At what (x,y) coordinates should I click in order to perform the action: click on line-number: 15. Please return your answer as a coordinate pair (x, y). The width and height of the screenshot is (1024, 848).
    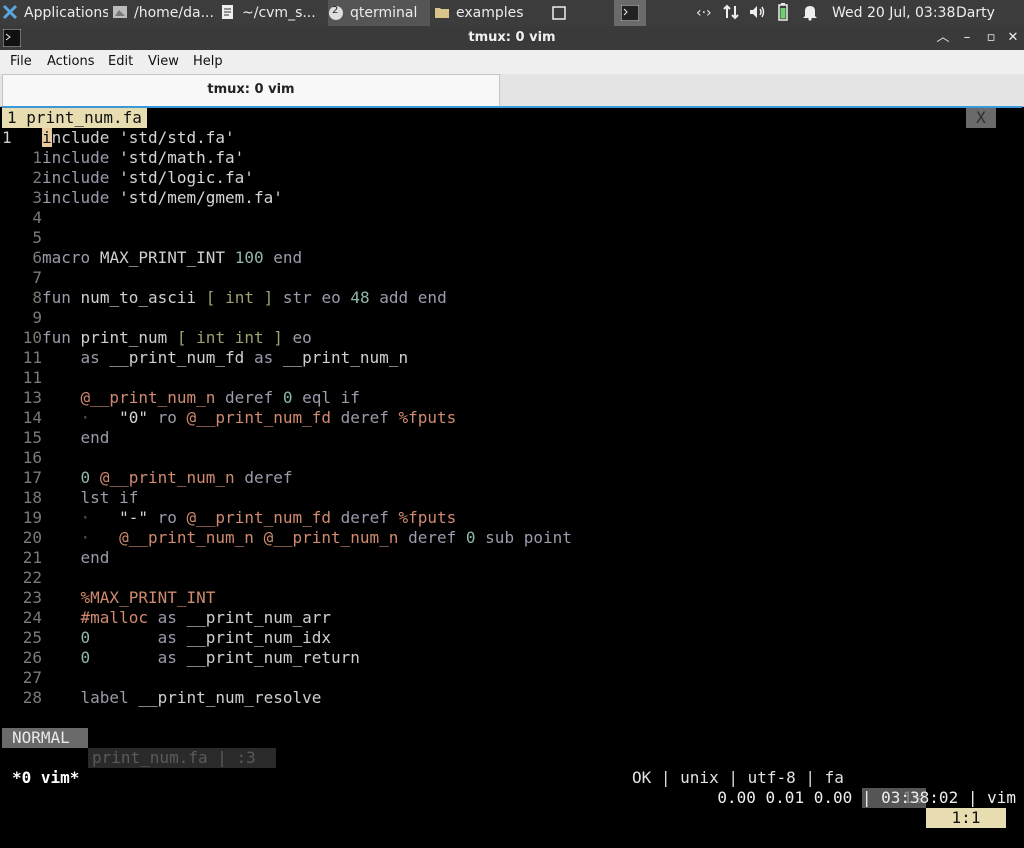
    Looking at the image, I should click on (32, 437).